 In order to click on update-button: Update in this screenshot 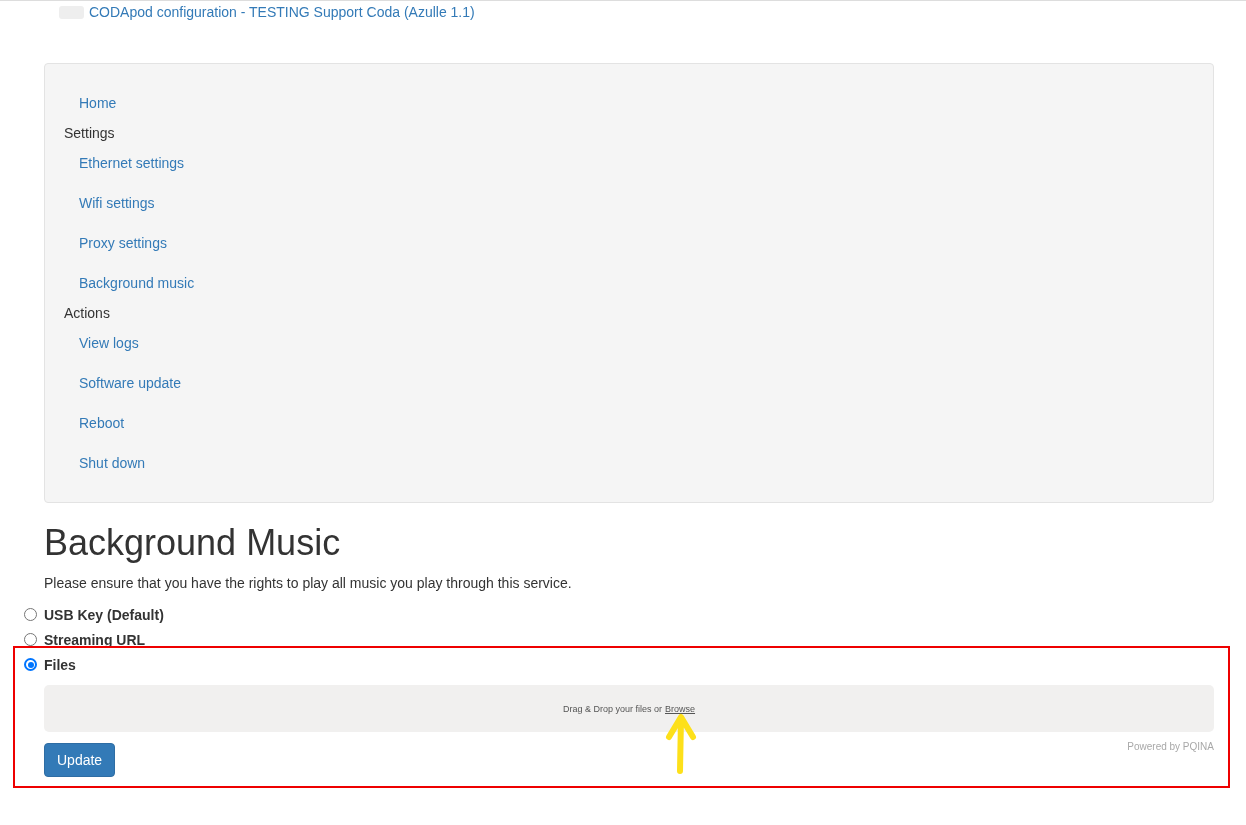, I will do `click(80, 760)`.